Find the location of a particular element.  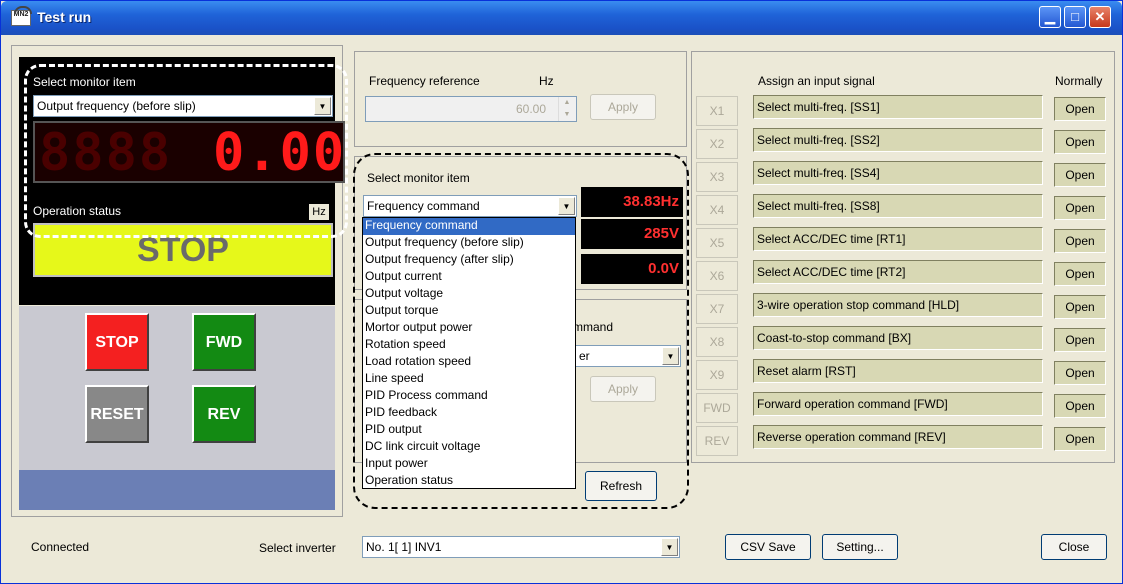

terminal-x2-button: X2 is located at coordinates (717, 144).